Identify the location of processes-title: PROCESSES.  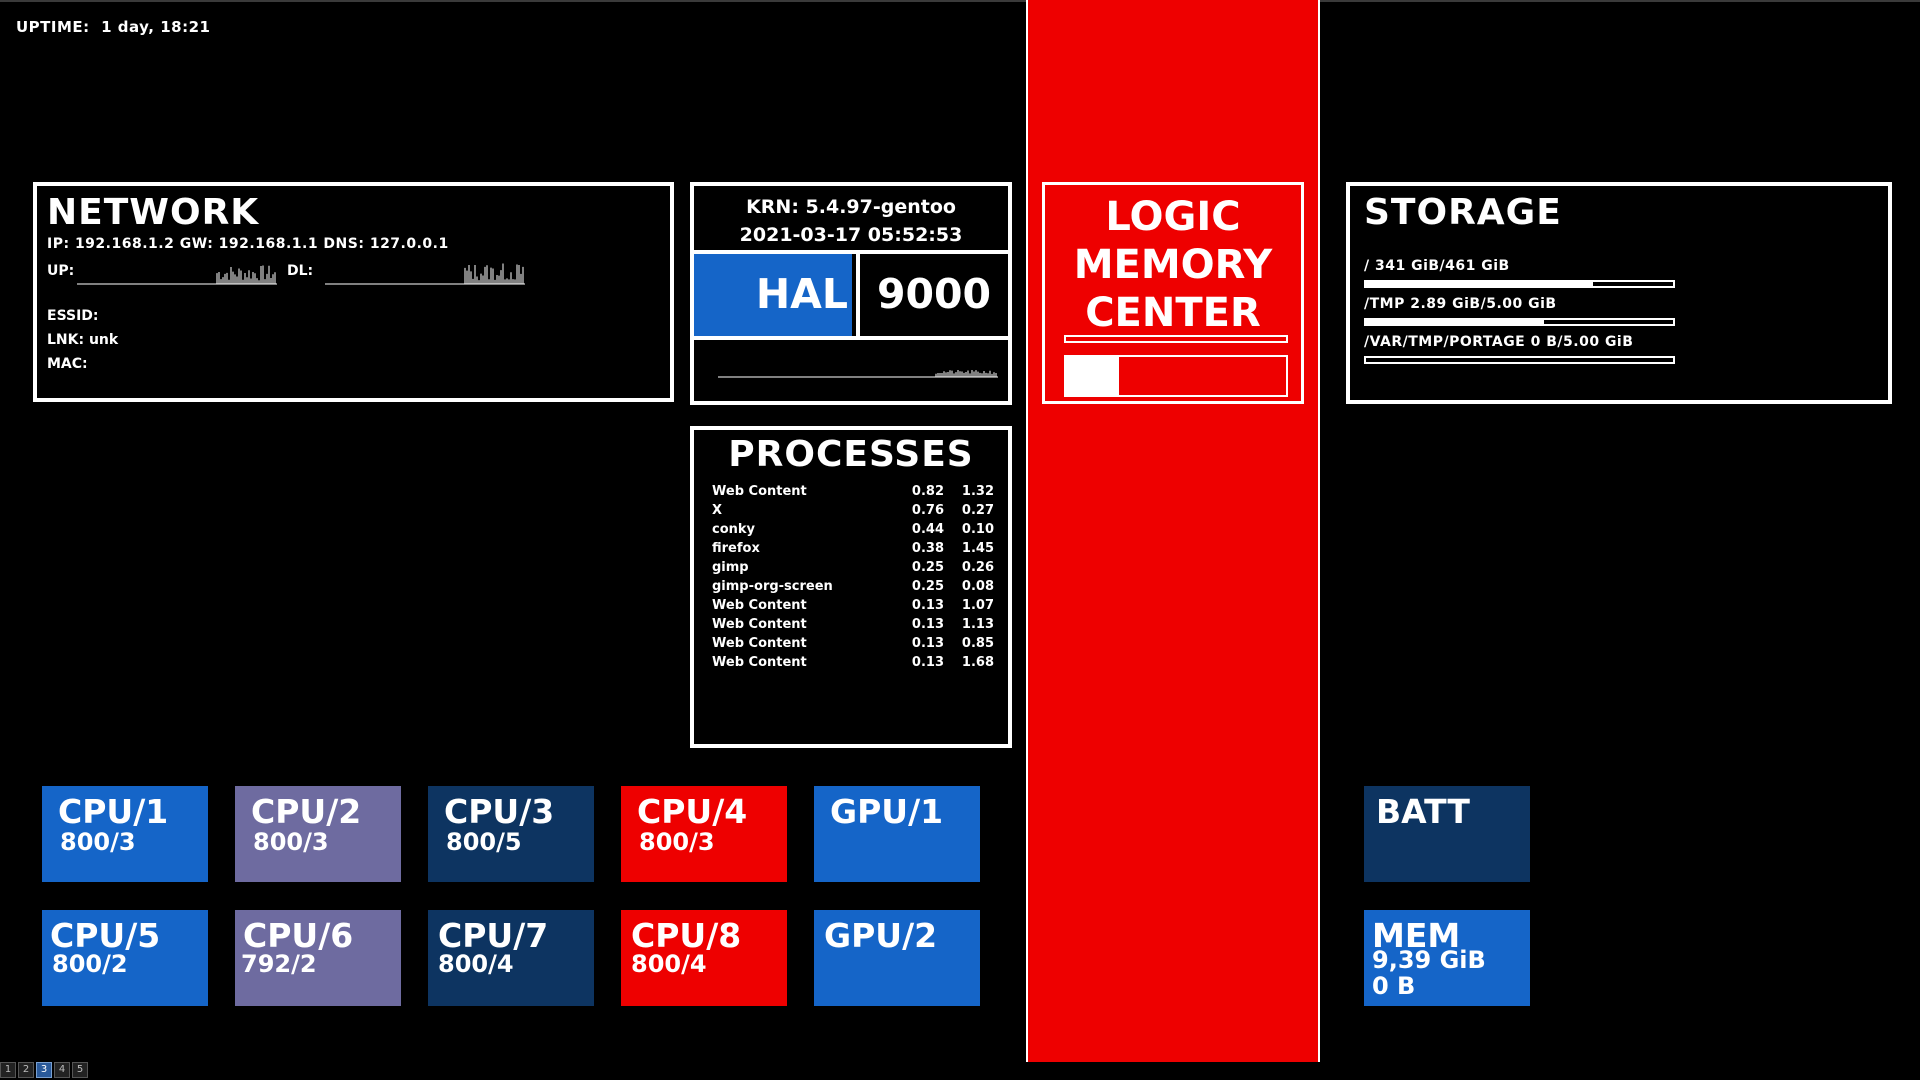
(851, 454).